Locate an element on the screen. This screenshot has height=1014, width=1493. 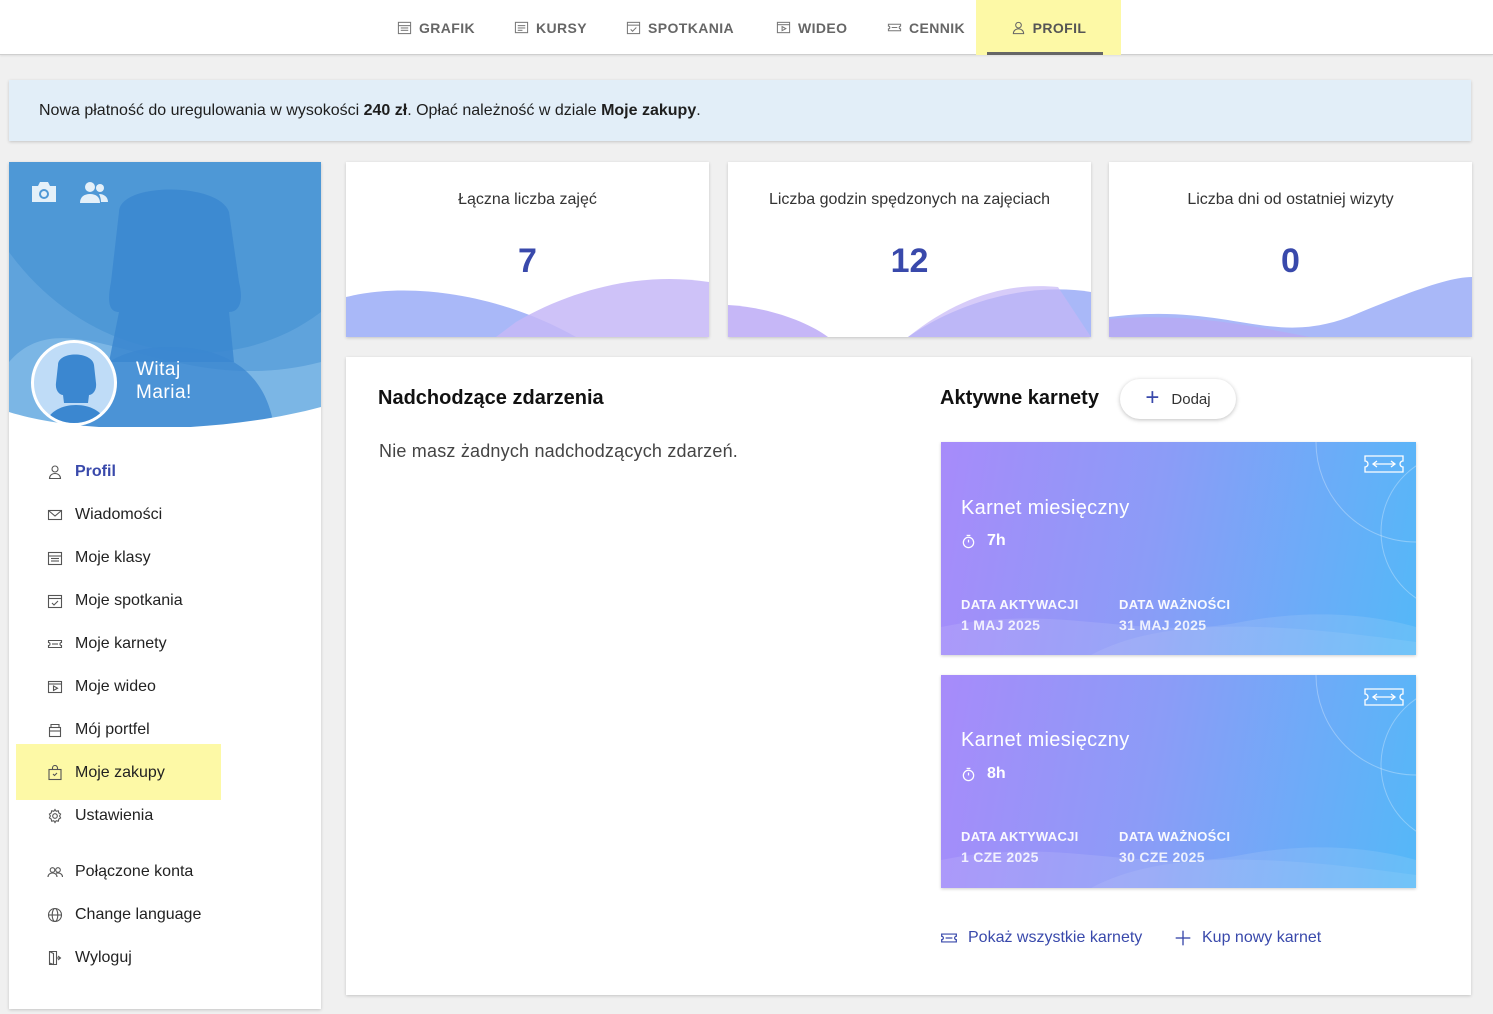
gear-icon is located at coordinates (55, 816).